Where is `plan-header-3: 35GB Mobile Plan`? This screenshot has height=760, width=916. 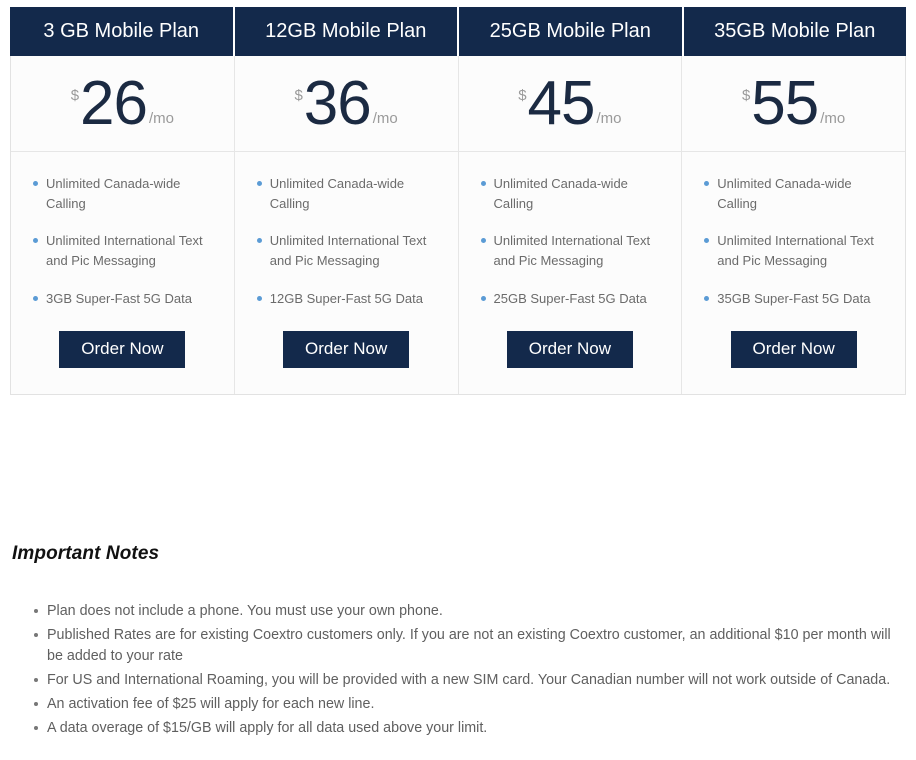
plan-header-3: 35GB Mobile Plan is located at coordinates (794, 31).